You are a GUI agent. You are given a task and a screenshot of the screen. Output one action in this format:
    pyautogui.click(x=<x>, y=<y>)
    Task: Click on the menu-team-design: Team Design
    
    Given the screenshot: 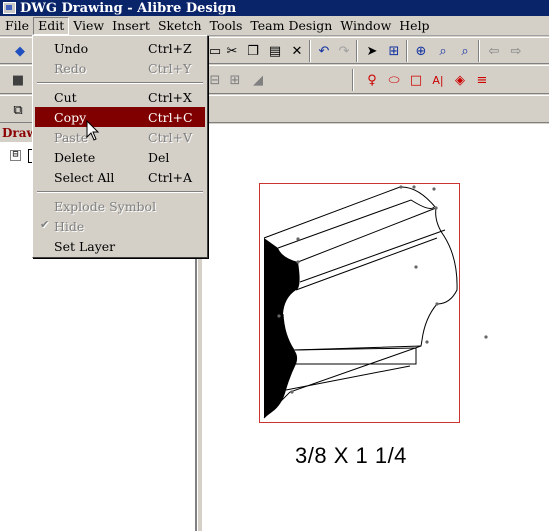 What is the action you would take?
    pyautogui.click(x=291, y=26)
    